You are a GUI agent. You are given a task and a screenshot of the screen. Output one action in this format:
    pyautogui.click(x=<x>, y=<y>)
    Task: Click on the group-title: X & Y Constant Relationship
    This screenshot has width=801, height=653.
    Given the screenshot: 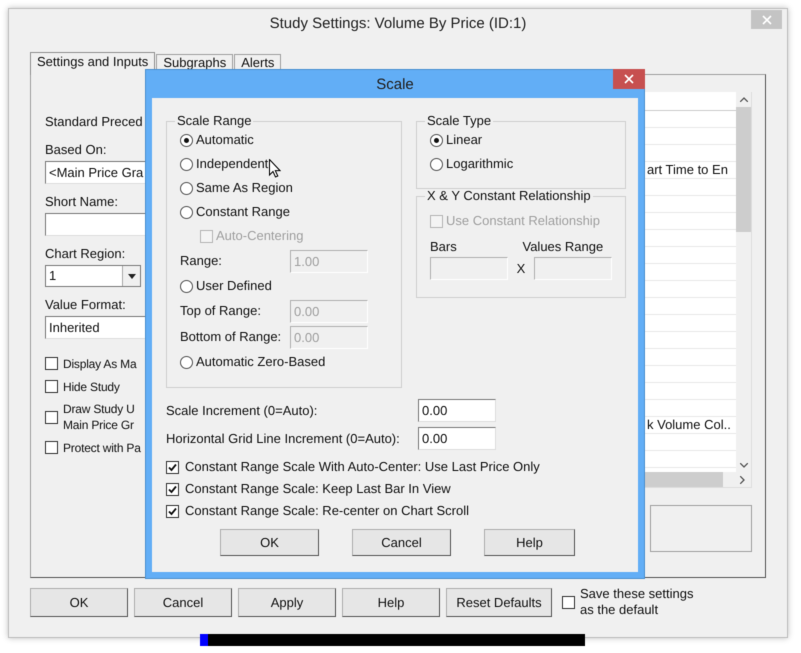 What is the action you would take?
    pyautogui.click(x=509, y=196)
    